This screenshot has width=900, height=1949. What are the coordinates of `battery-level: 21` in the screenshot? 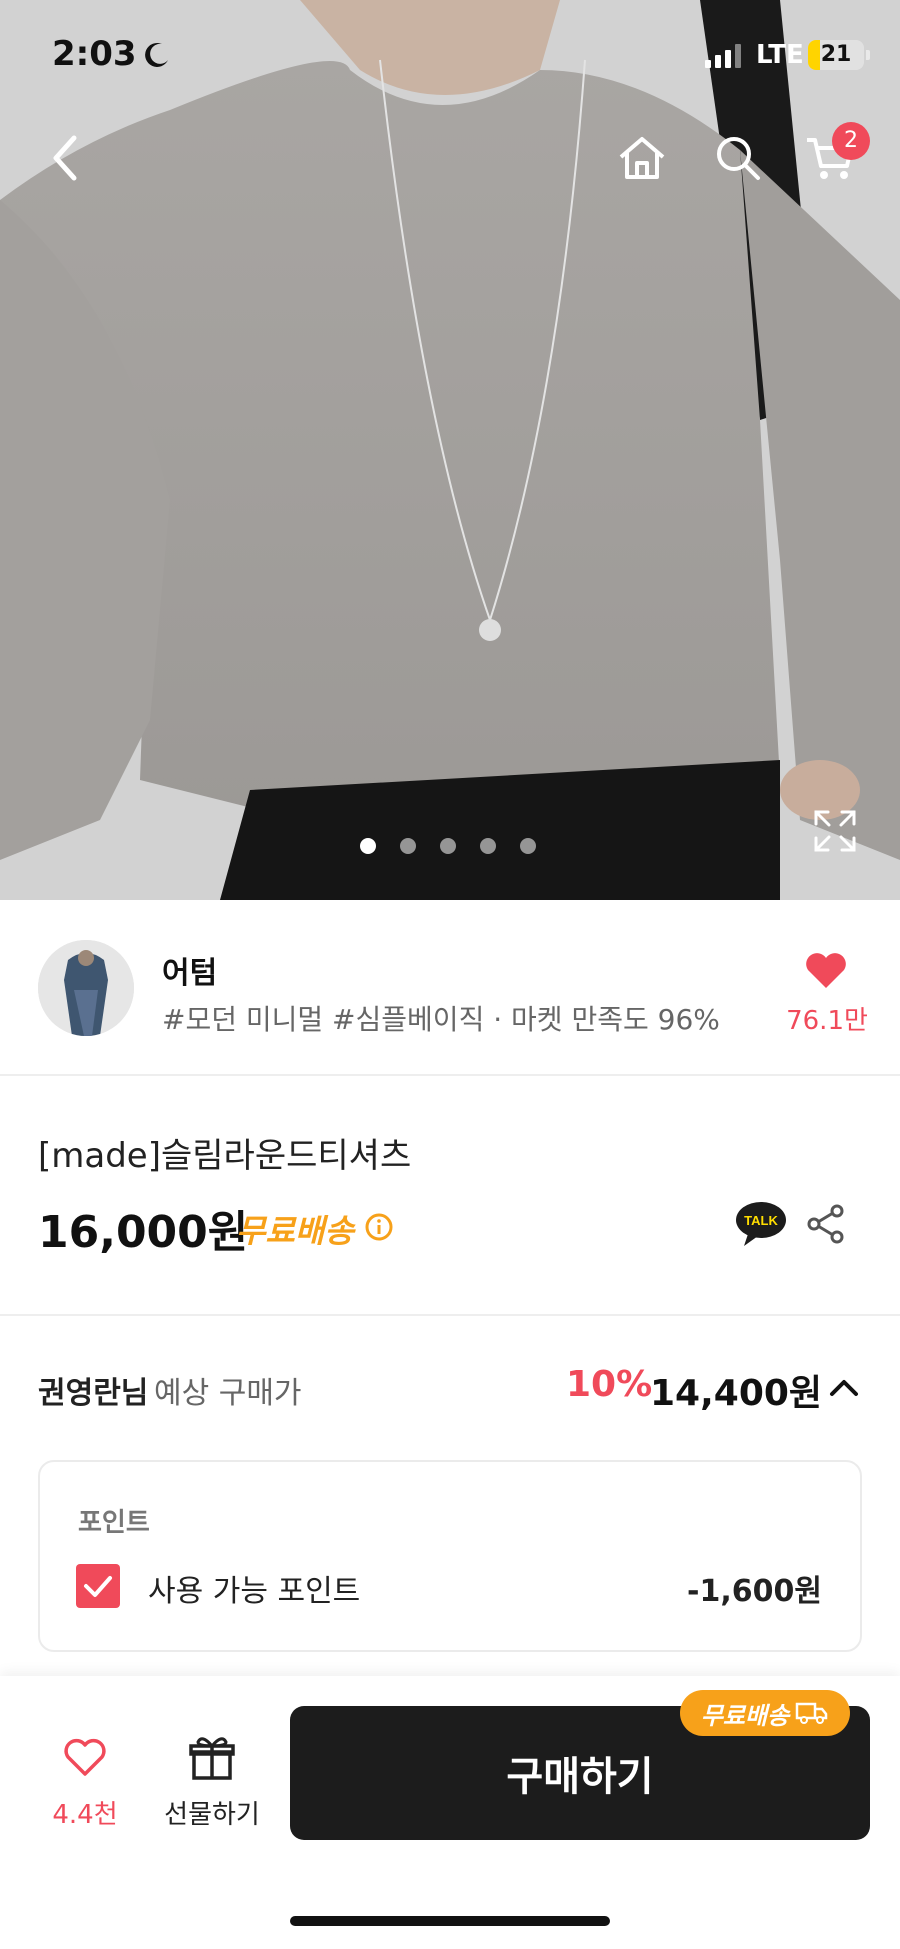 It's located at (836, 54).